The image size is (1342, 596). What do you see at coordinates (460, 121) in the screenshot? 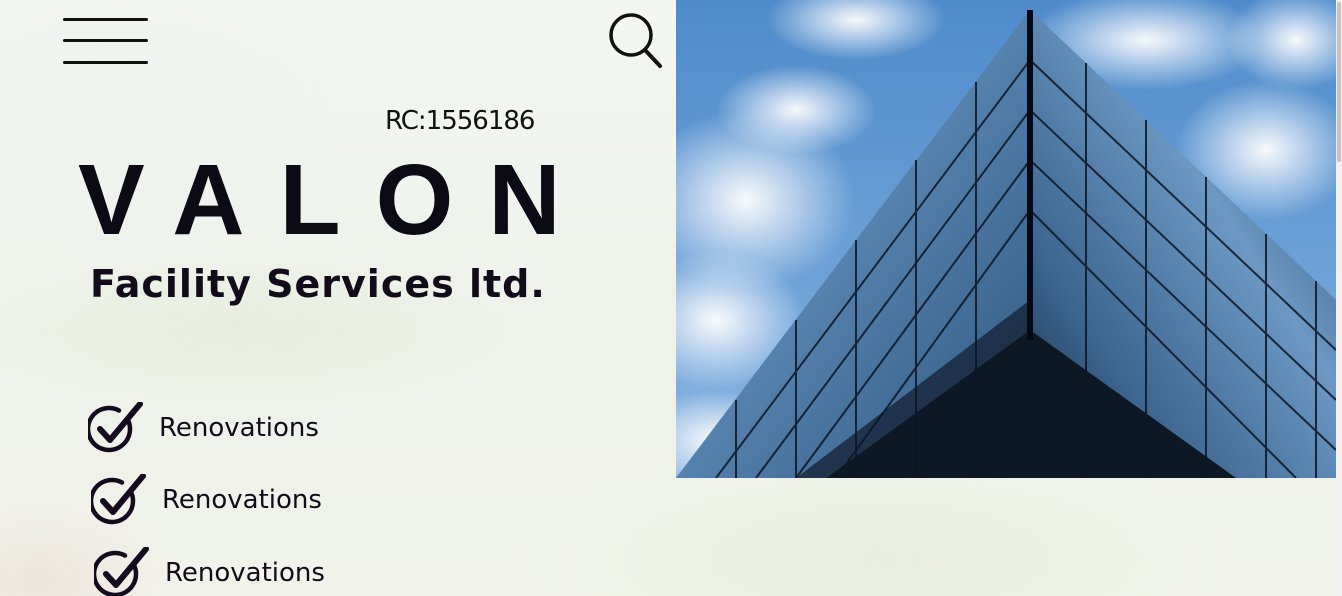
I see `registration-number: RC:1556186` at bounding box center [460, 121].